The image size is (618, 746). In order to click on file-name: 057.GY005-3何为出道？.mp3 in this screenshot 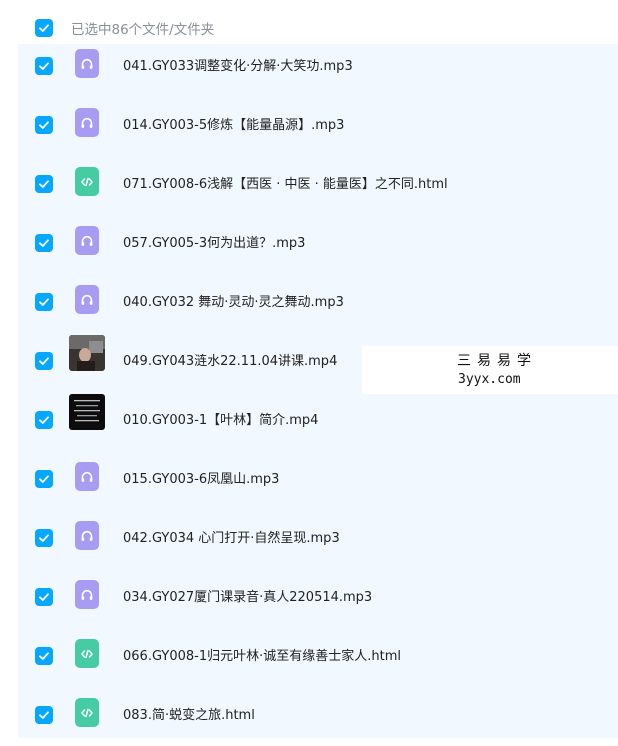, I will do `click(214, 241)`.